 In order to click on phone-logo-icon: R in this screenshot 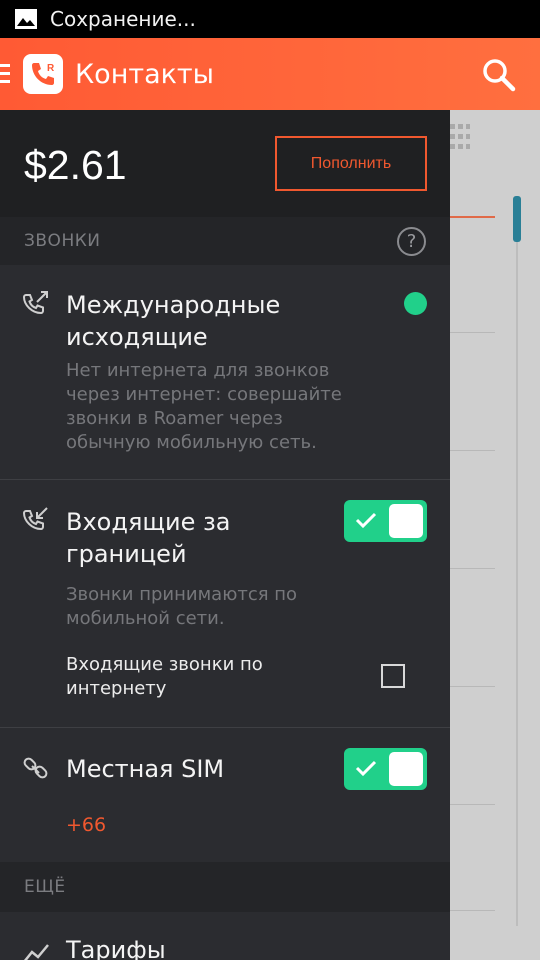, I will do `click(43, 74)`.